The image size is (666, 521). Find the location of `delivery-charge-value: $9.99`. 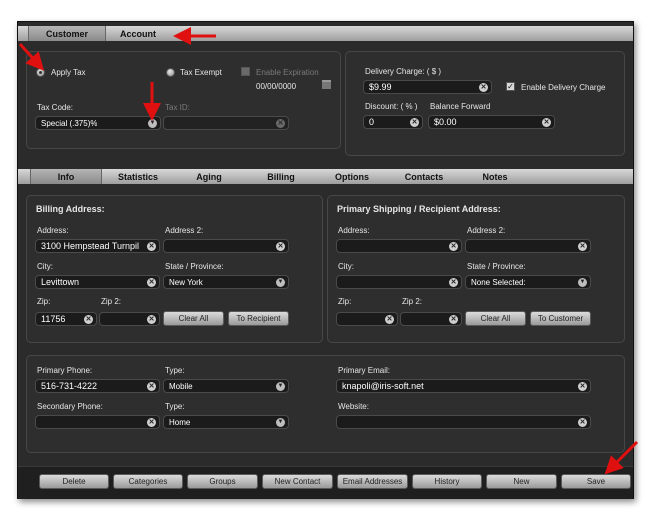

delivery-charge-value: $9.99 is located at coordinates (380, 87).